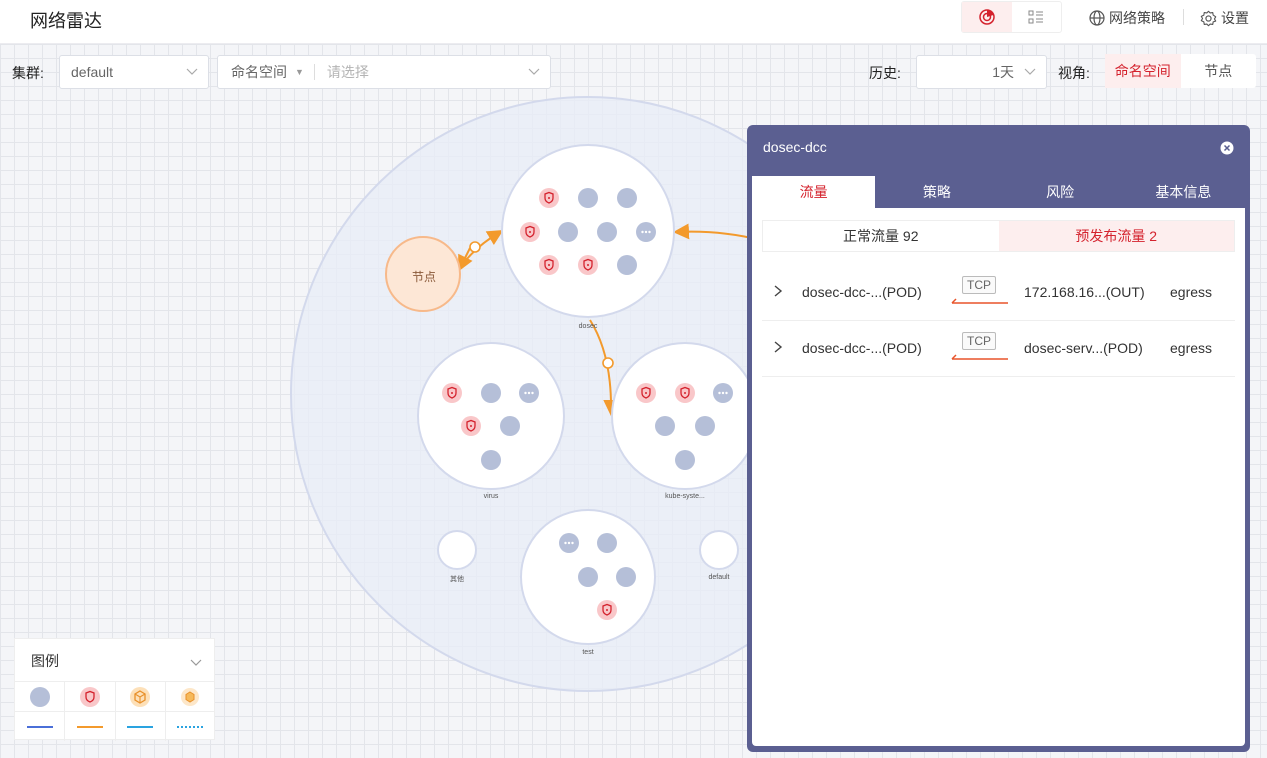  I want to click on edge-dotted-legend, so click(190, 726).